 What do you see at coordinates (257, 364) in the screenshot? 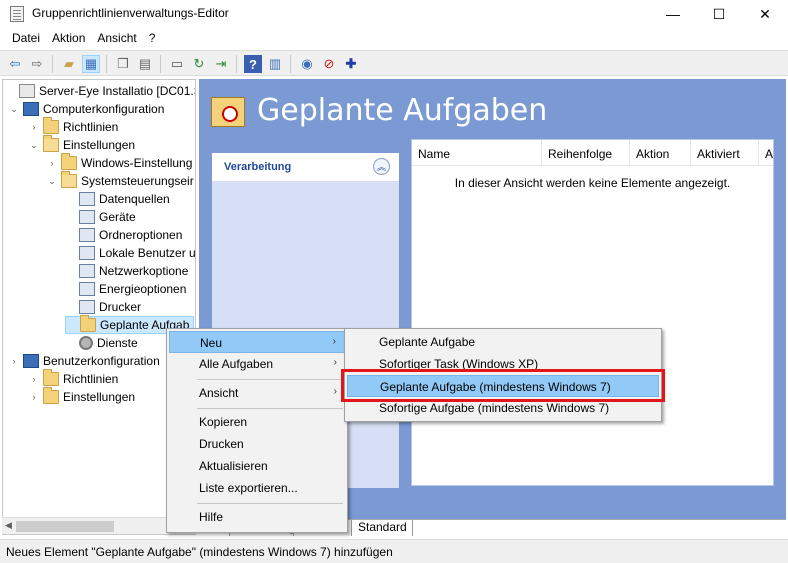
I see `menu-item-alle-aufgaben: Alle Aufgaben ›` at bounding box center [257, 364].